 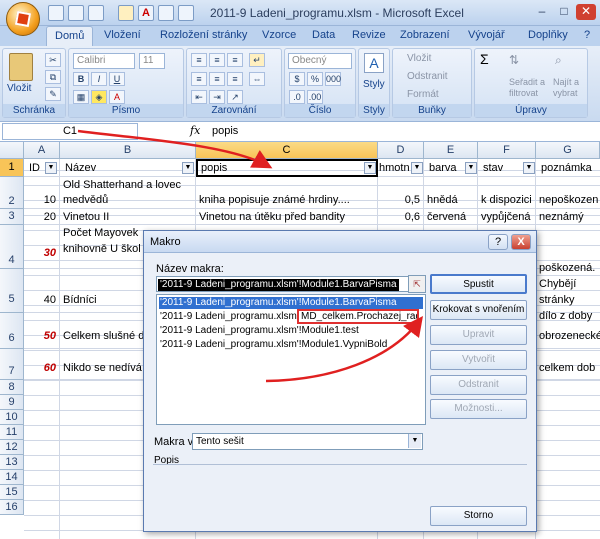 I want to click on align-bottom-icon: ≡, so click(x=235, y=60).